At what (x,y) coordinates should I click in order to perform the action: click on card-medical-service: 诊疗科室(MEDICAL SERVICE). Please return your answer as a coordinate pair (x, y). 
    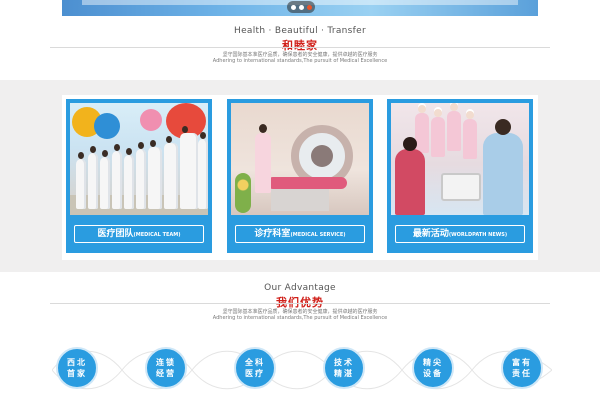
    Looking at the image, I should click on (300, 176).